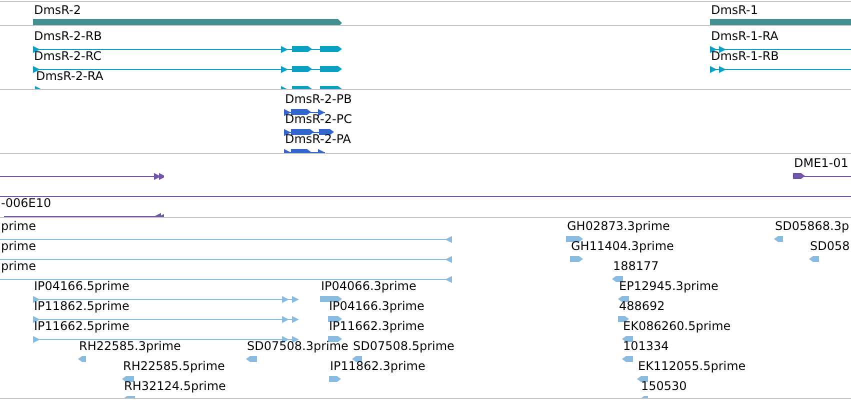 This screenshot has width=851, height=400. I want to click on feature-label: 488692, so click(641, 306).